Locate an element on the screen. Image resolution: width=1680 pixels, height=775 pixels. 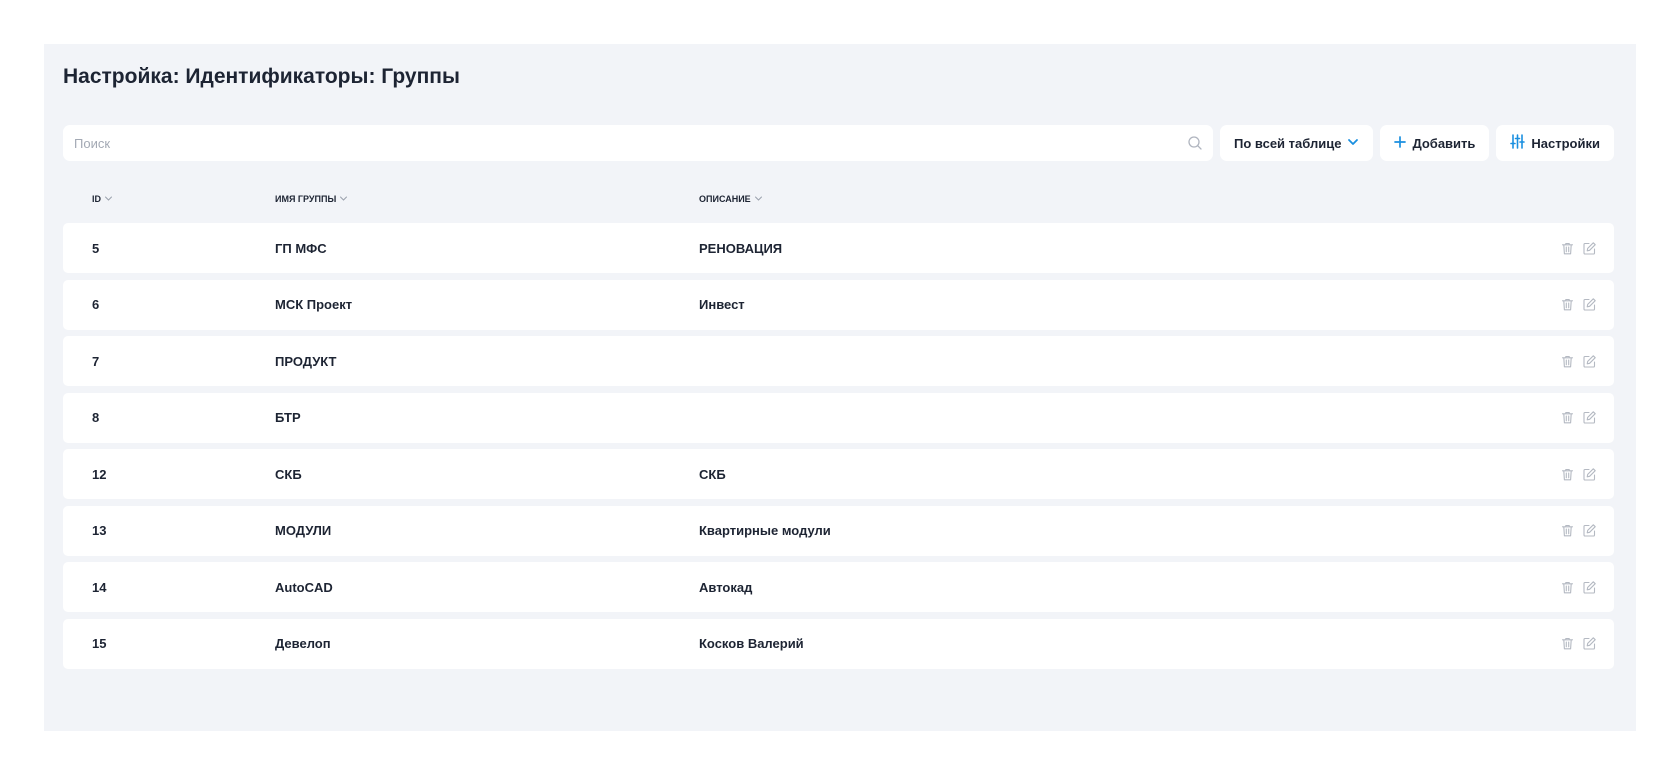
toolbar: По всей таблице Добавить is located at coordinates (838, 143).